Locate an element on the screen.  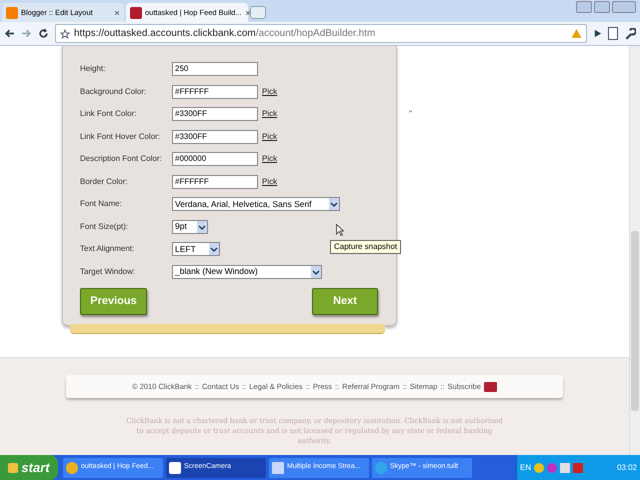
text-field: #000000 is located at coordinates (215, 159).